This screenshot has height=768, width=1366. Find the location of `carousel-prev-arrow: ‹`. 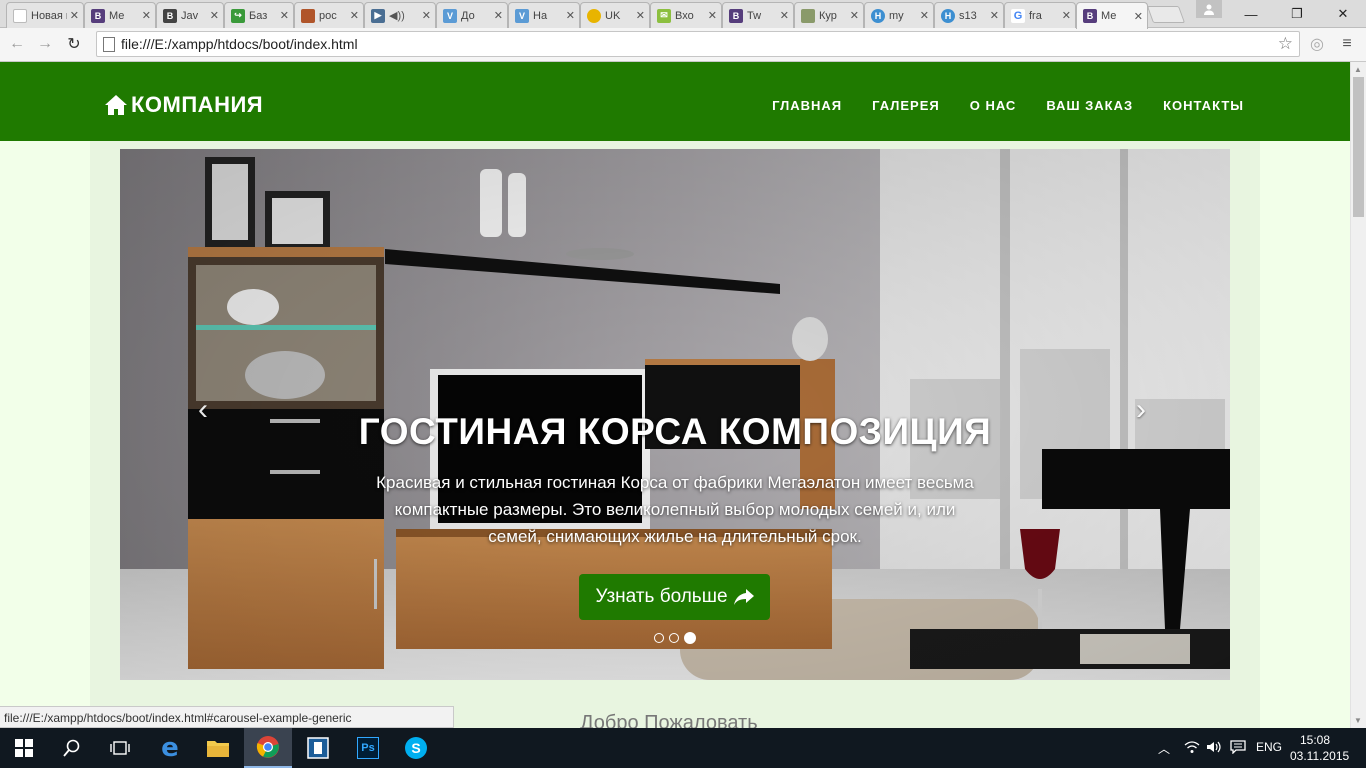

carousel-prev-arrow: ‹ is located at coordinates (203, 410).